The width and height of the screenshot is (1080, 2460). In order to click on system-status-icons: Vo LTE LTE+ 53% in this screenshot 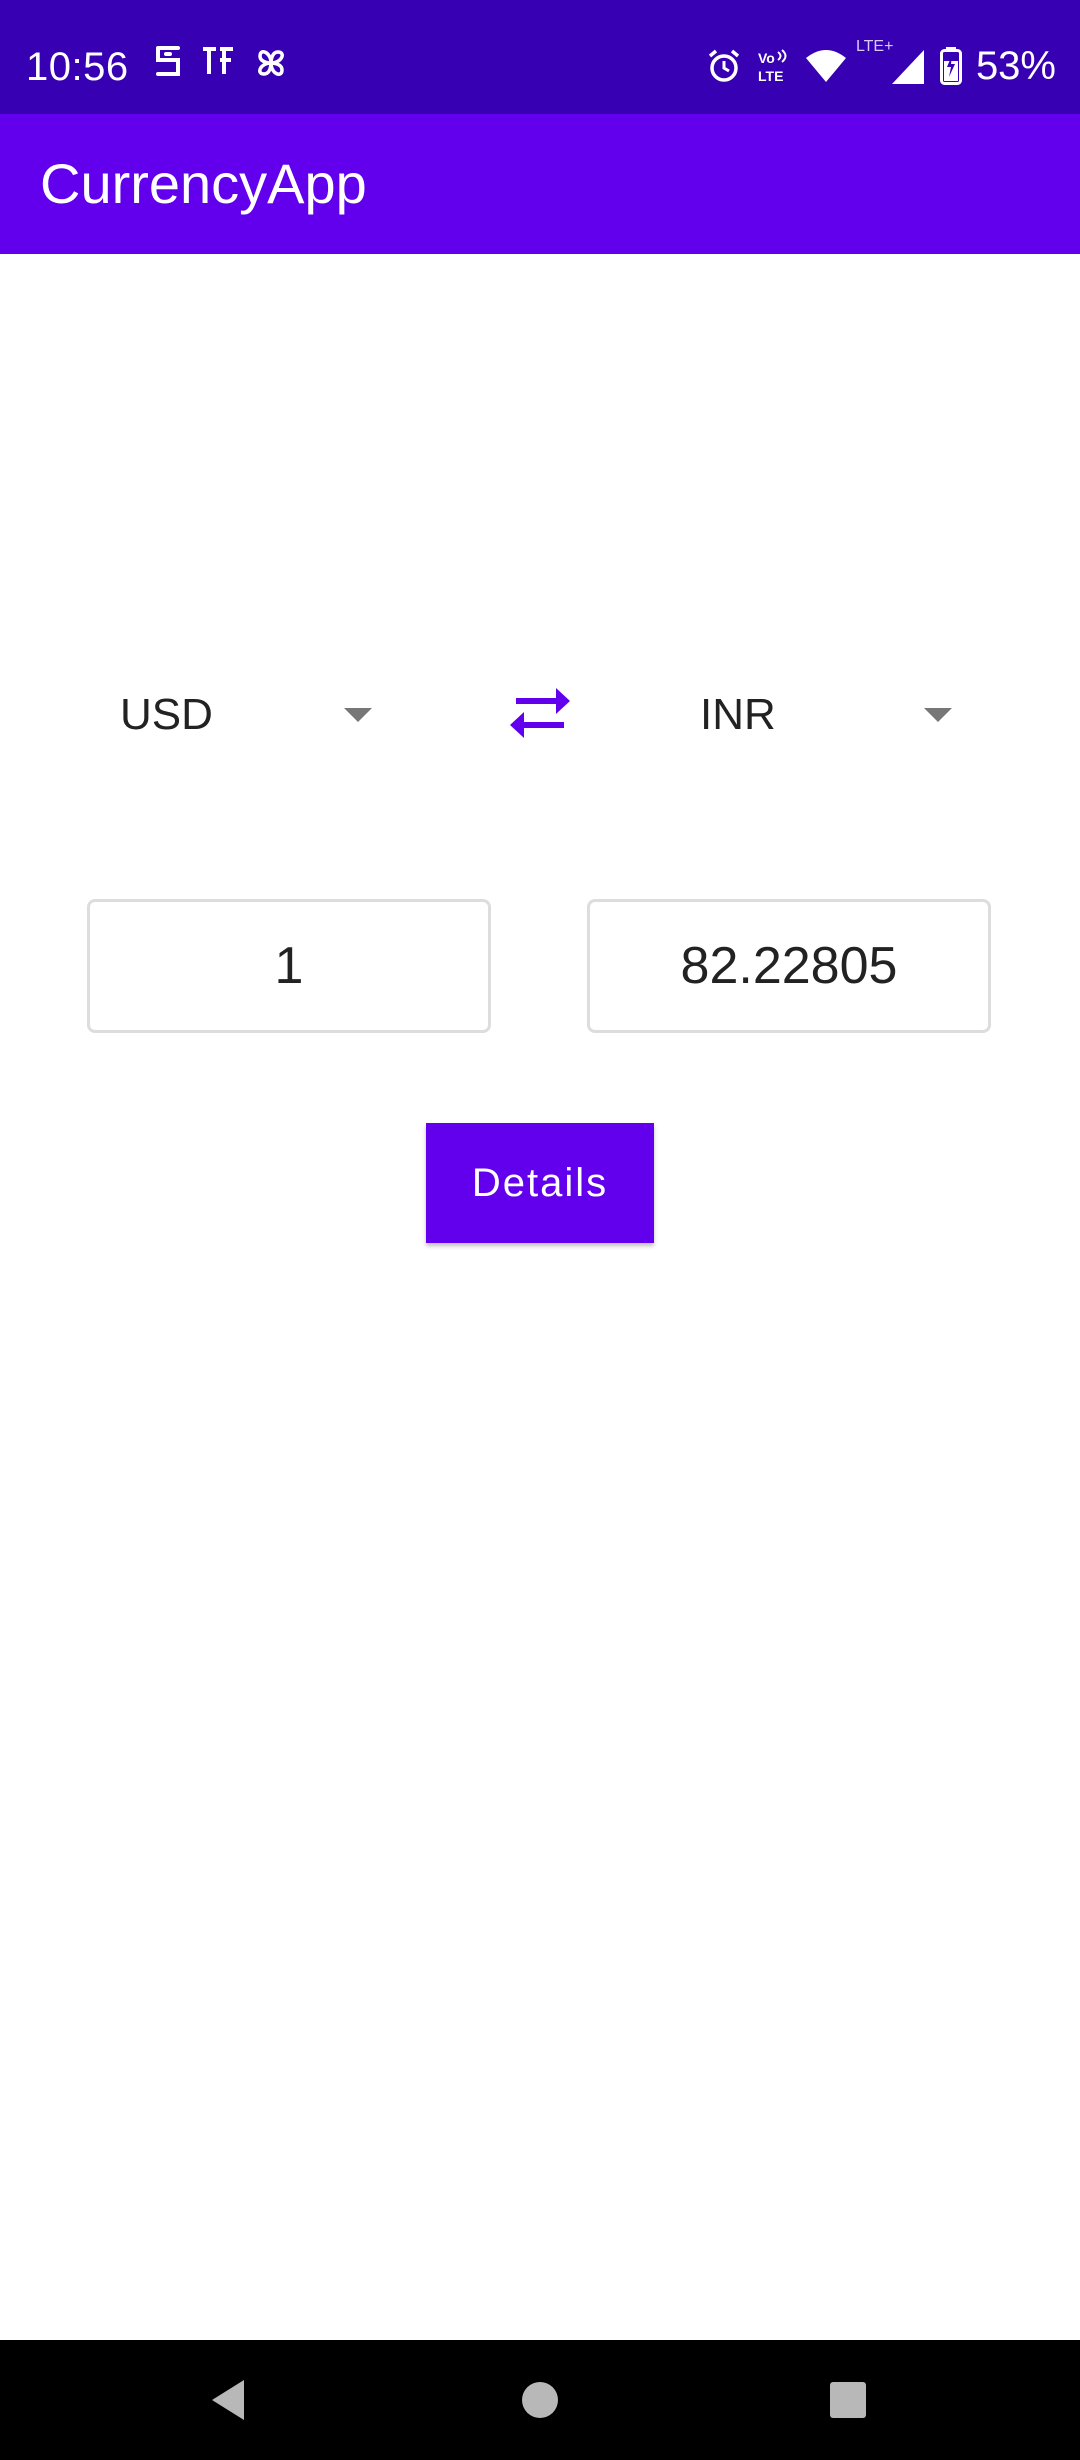, I will do `click(881, 63)`.